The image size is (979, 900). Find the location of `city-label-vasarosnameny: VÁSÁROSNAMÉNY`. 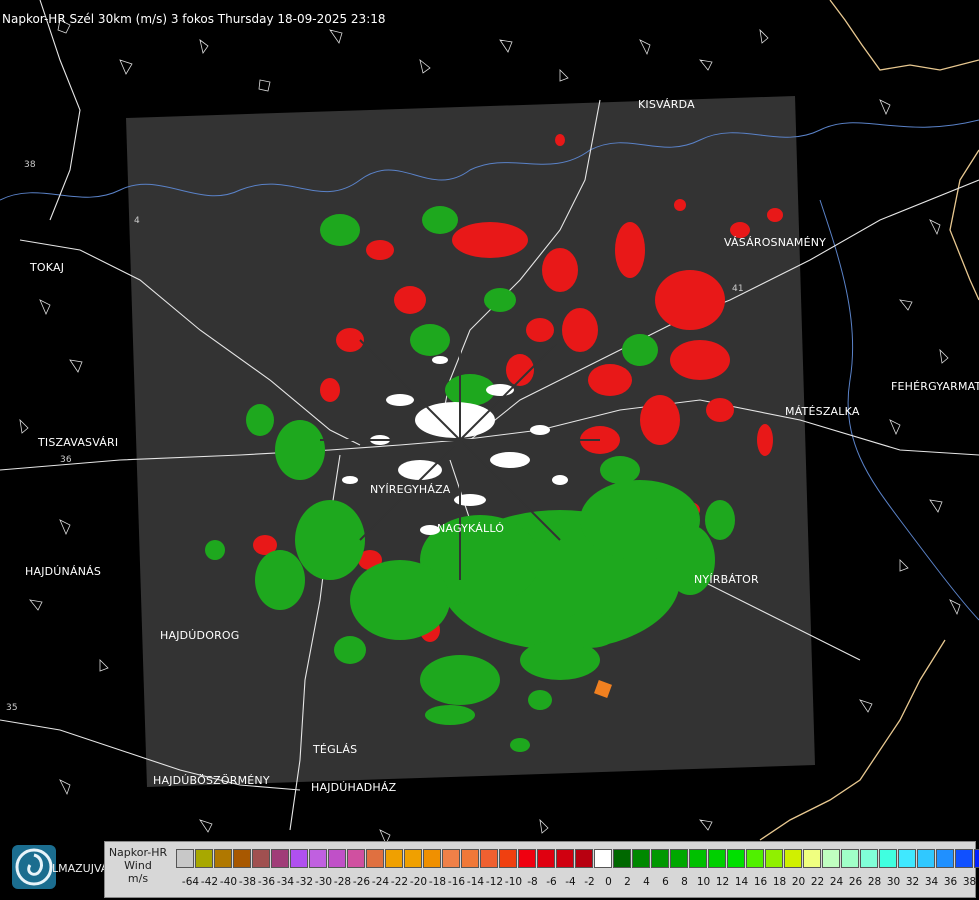

city-label-vasarosnameny: VÁSÁROSNAMÉNY is located at coordinates (775, 242).